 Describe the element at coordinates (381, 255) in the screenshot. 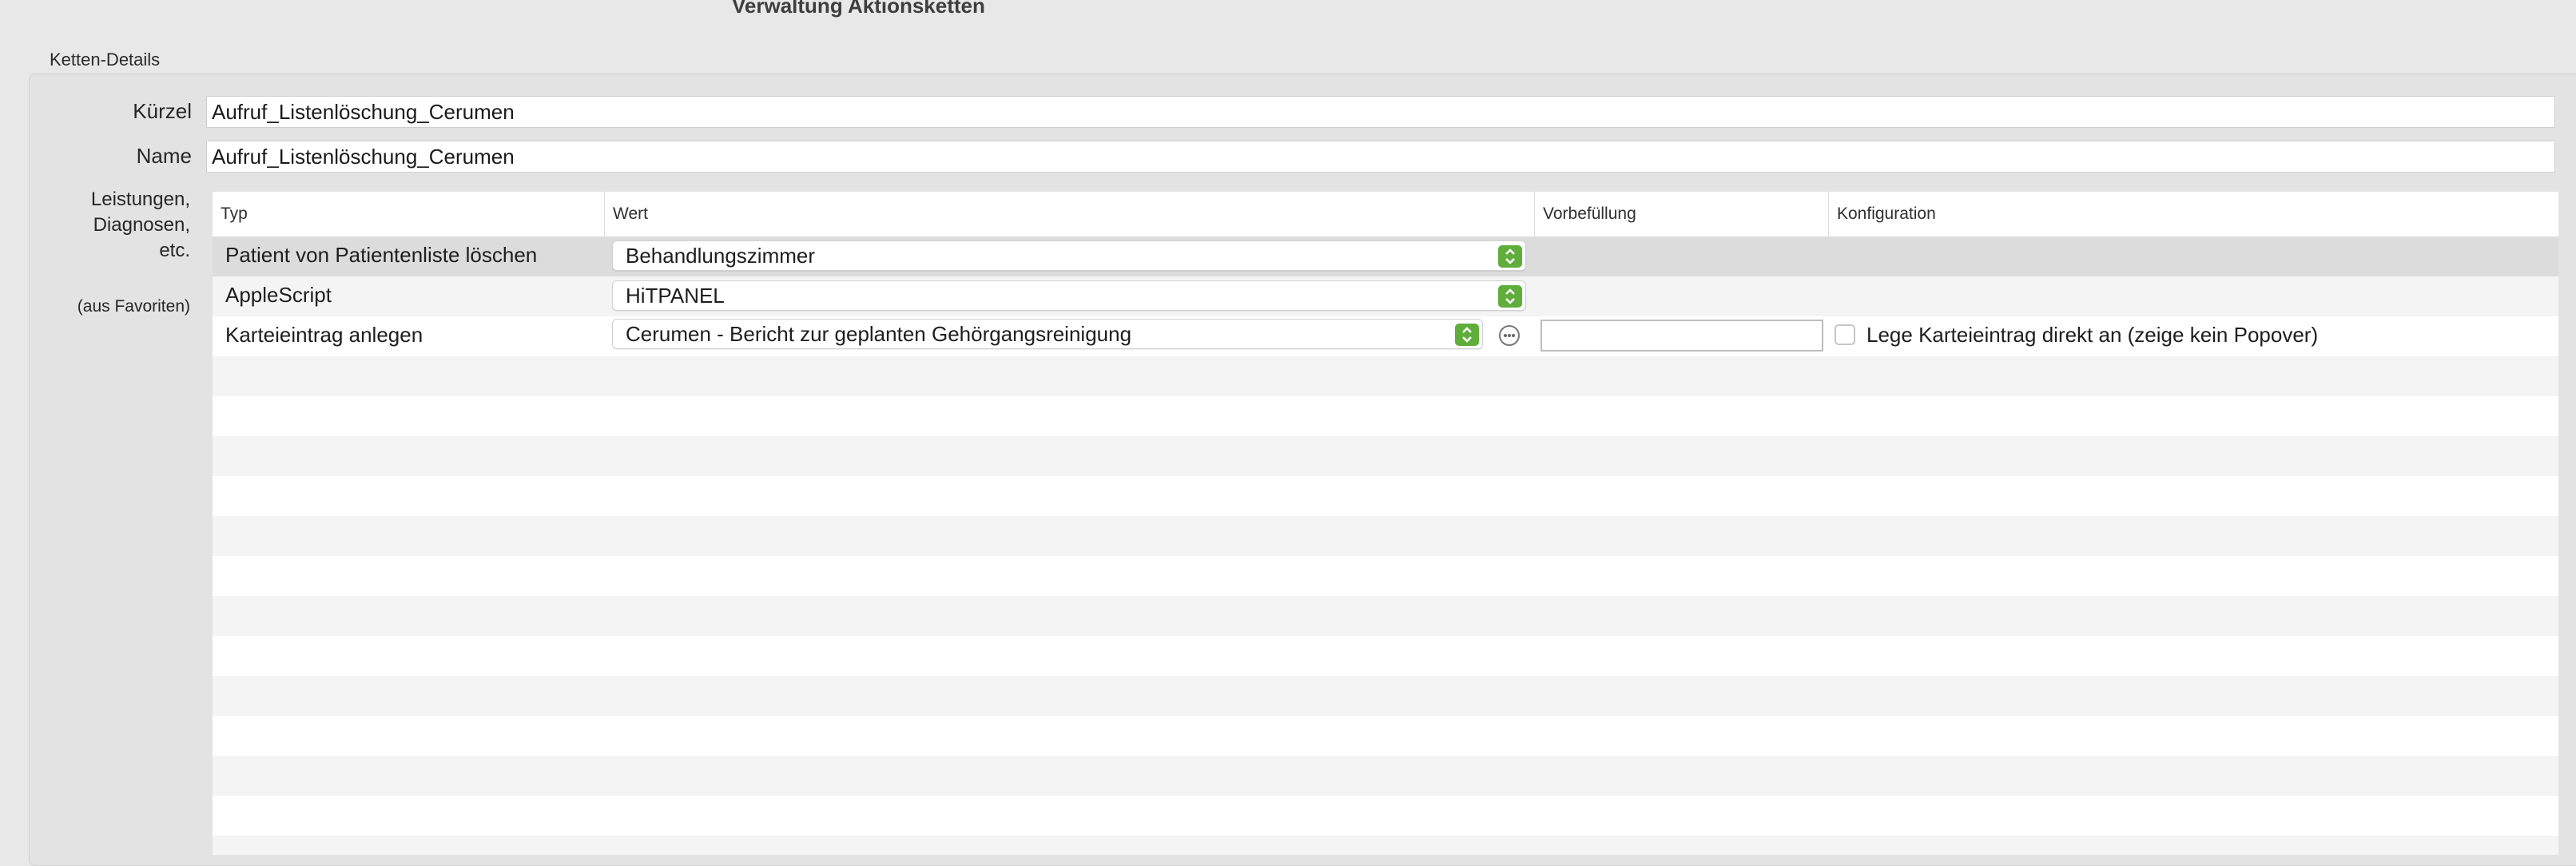

I see `row-typ: Patient von Patientenliste löschen` at that location.